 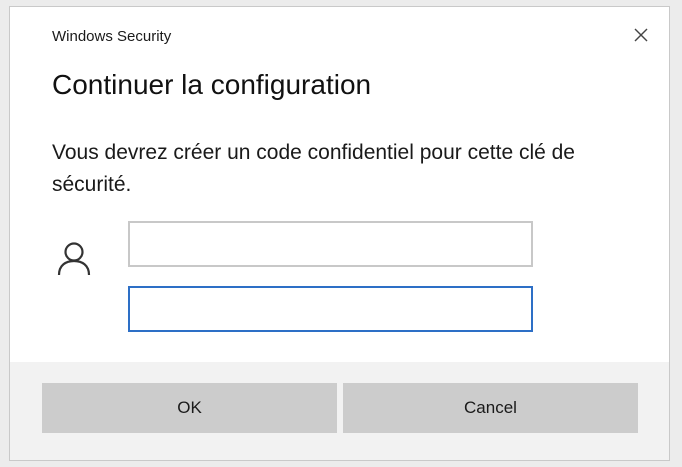 I want to click on cancel-button: Cancel, so click(x=490, y=408).